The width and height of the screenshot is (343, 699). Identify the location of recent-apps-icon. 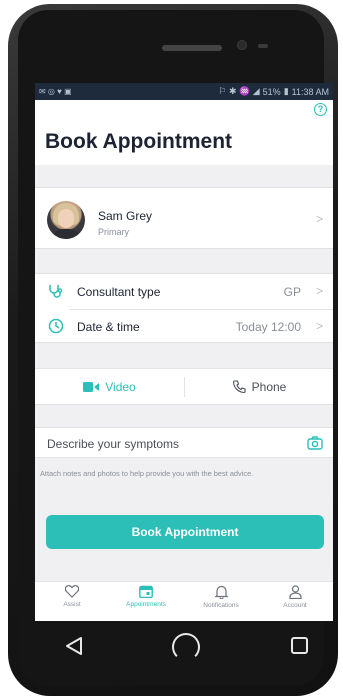
(299, 645).